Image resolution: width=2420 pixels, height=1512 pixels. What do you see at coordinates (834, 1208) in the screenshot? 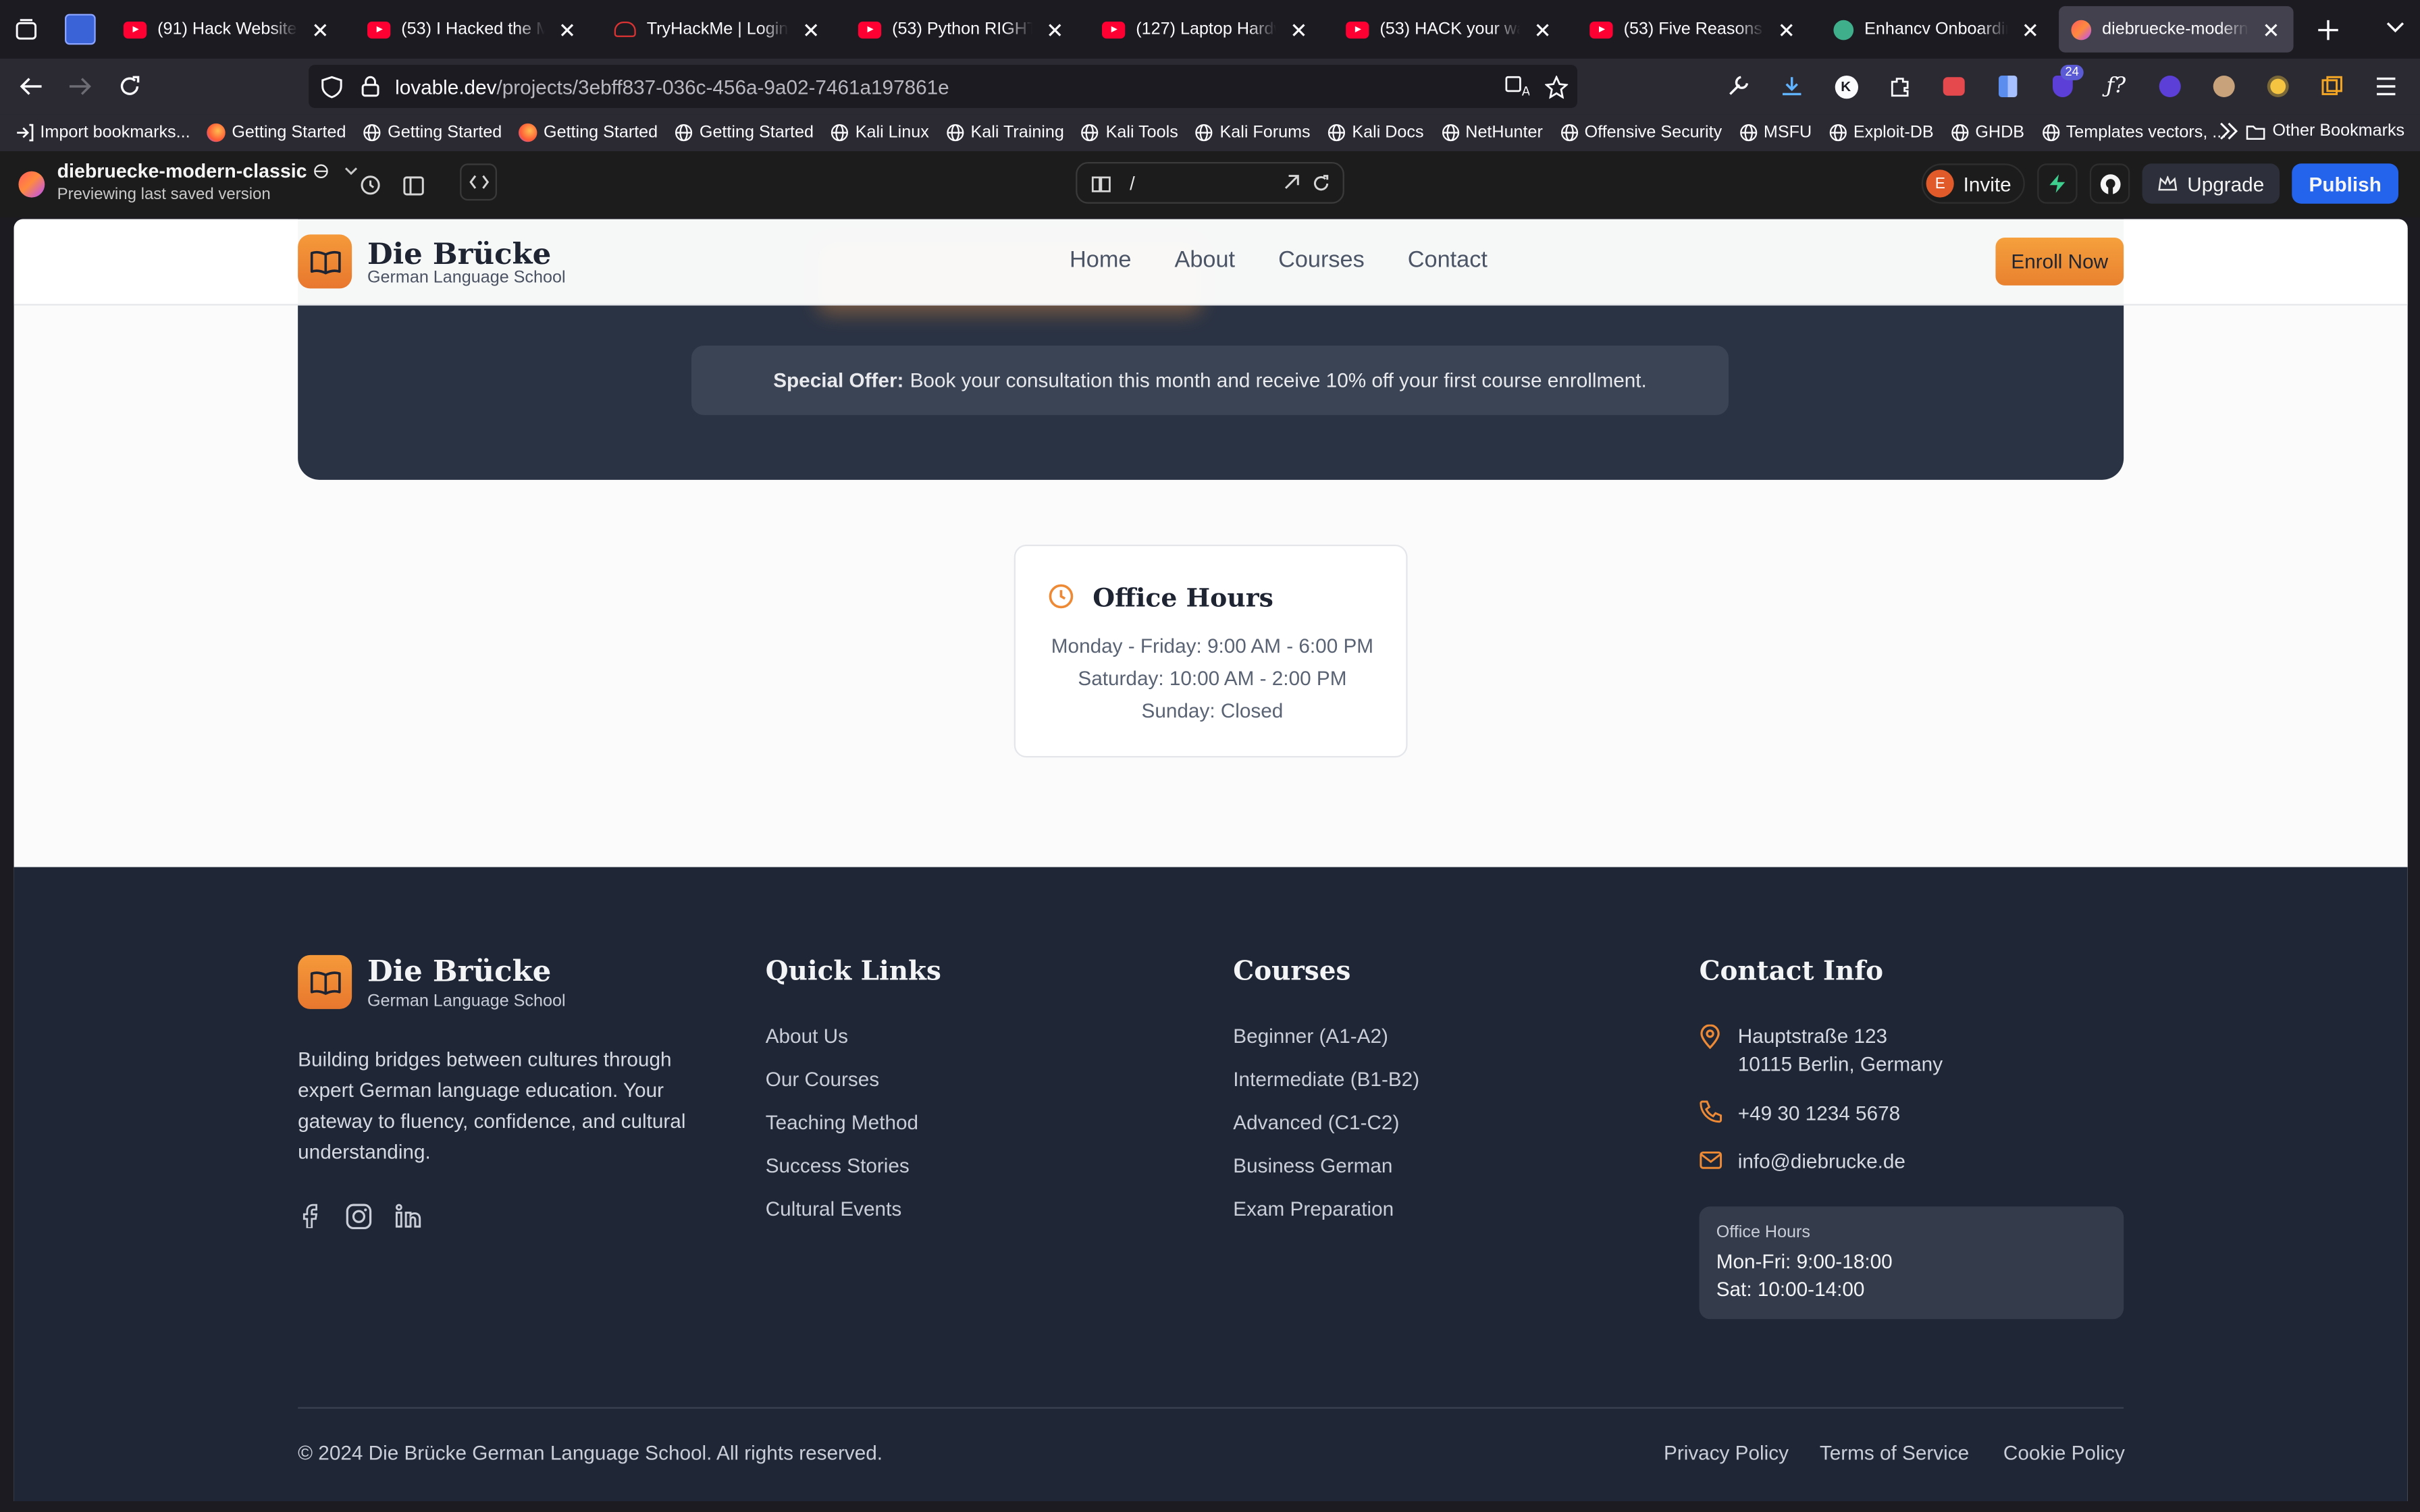
I see `footer-link-cultural-events: Cultural Events` at bounding box center [834, 1208].